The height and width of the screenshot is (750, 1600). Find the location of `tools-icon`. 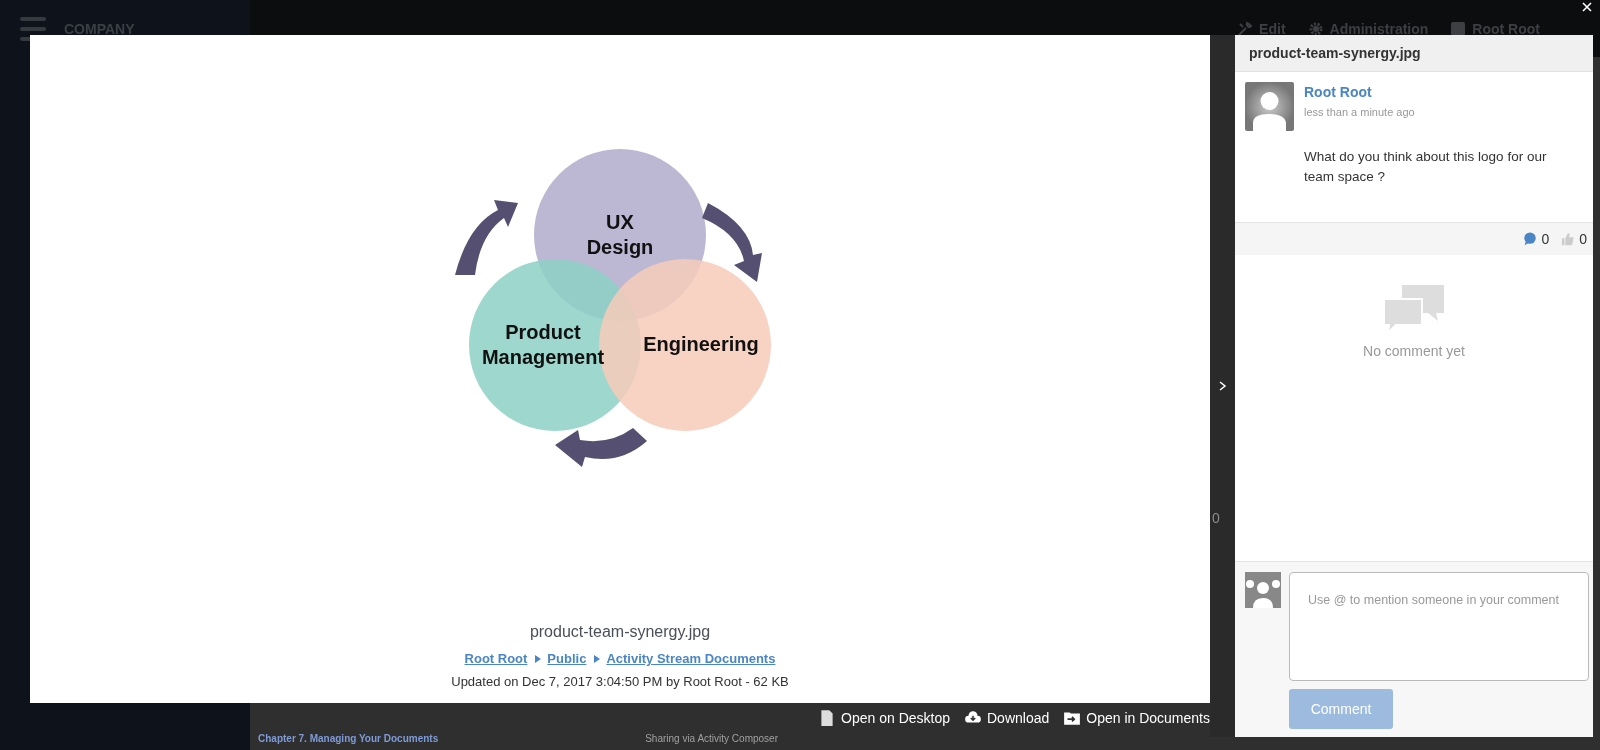

tools-icon is located at coordinates (1245, 28).